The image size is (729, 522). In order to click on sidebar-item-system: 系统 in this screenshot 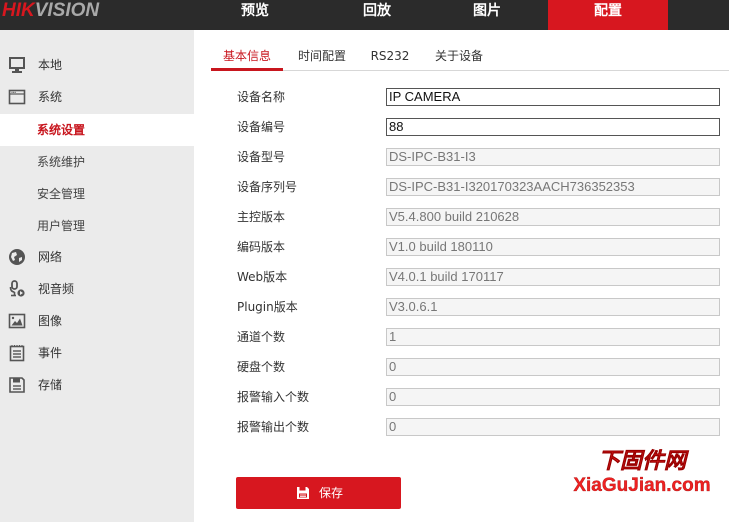, I will do `click(97, 97)`.